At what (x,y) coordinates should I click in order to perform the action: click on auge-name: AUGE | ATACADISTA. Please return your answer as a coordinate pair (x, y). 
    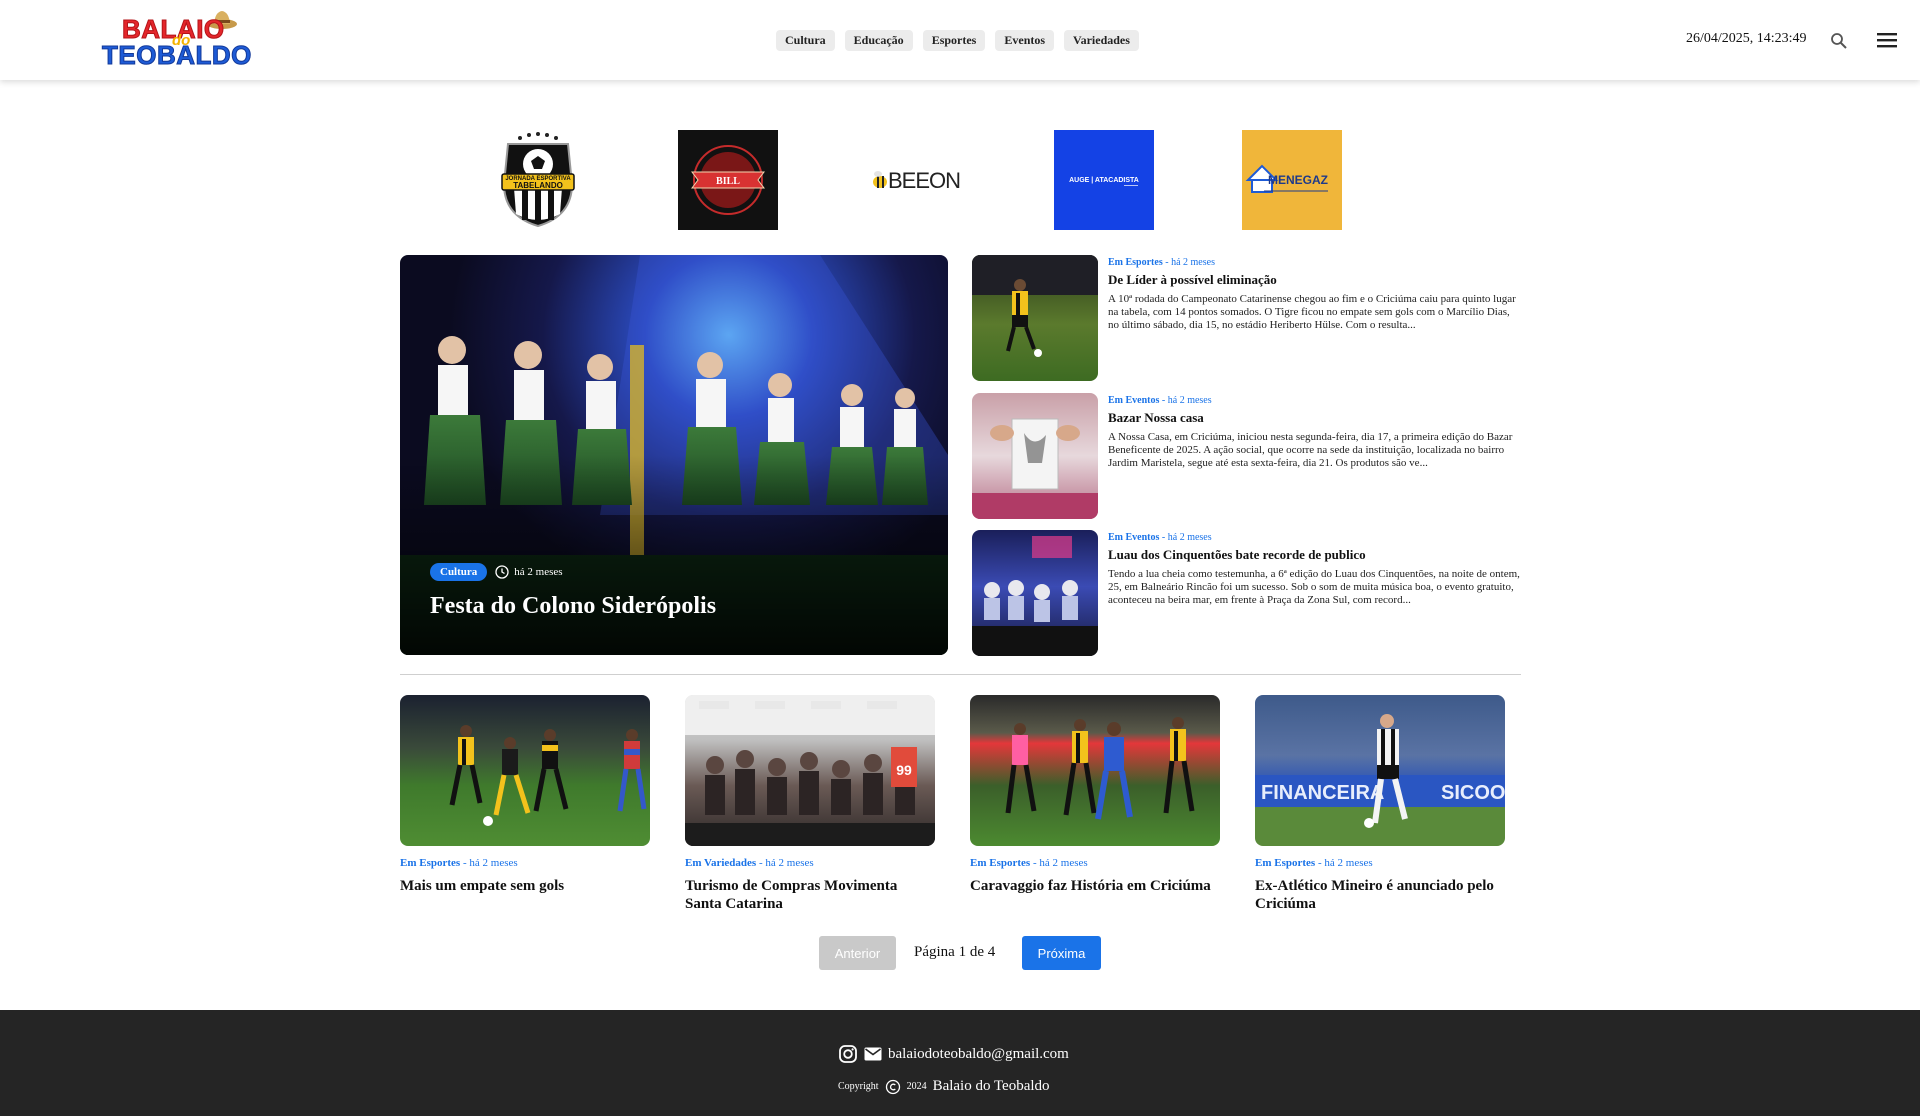
    Looking at the image, I should click on (1104, 180).